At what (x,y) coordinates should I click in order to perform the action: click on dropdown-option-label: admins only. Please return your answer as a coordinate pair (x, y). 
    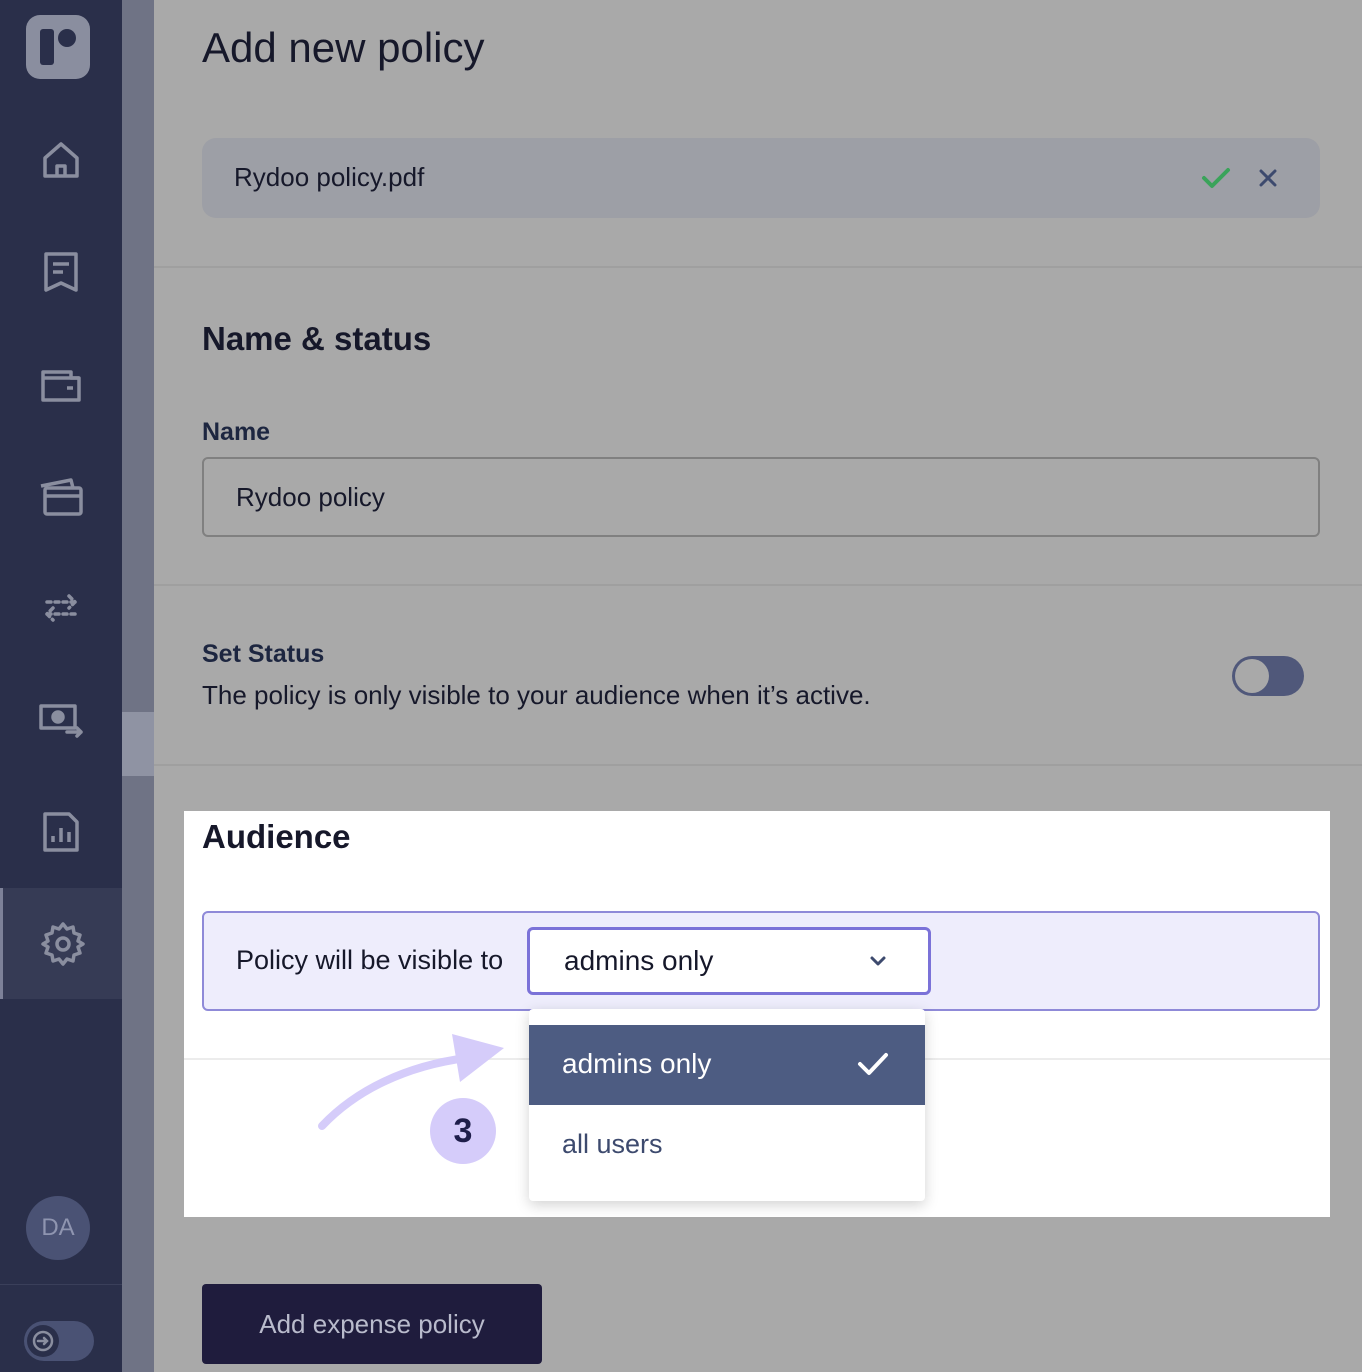
    Looking at the image, I should click on (636, 1064).